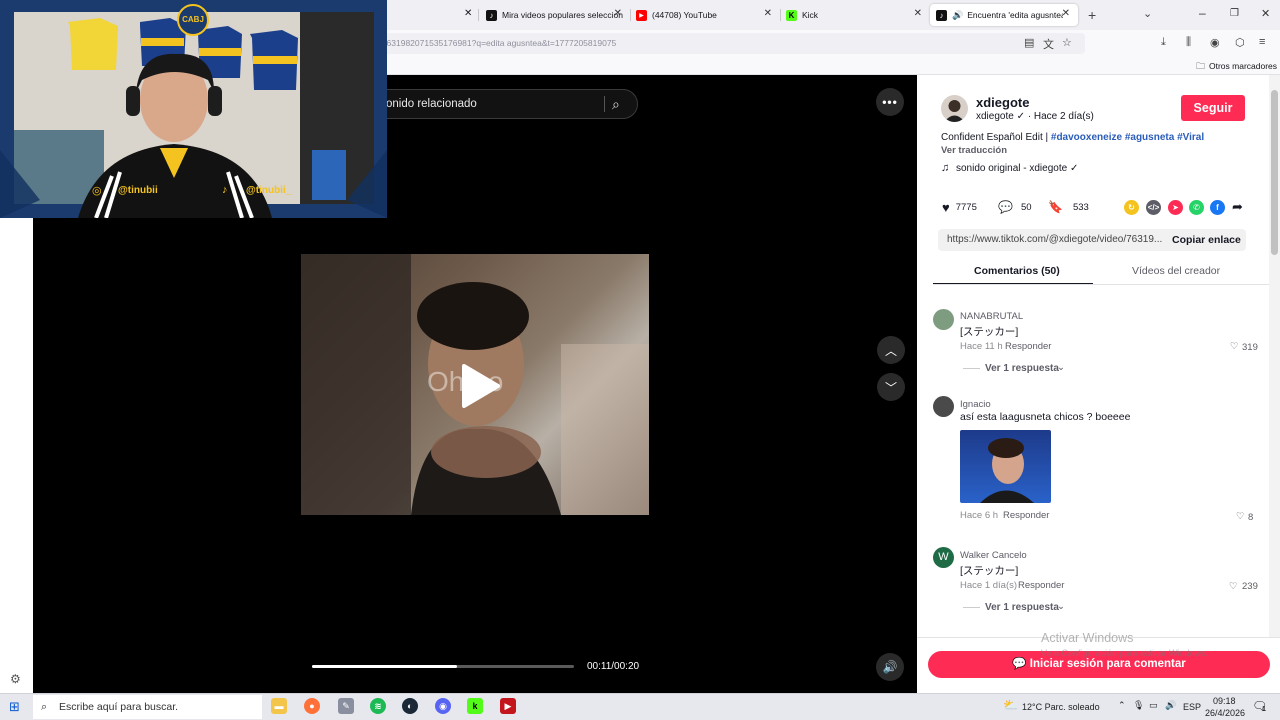  I want to click on extensions-icon: ⬡, so click(1240, 42).